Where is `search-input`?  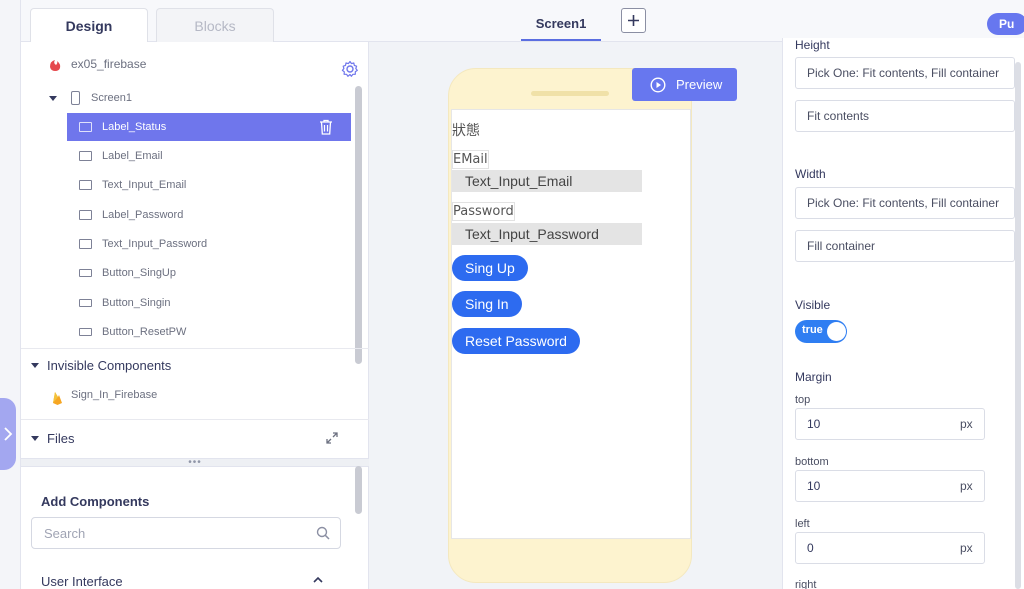
search-input is located at coordinates (162, 533).